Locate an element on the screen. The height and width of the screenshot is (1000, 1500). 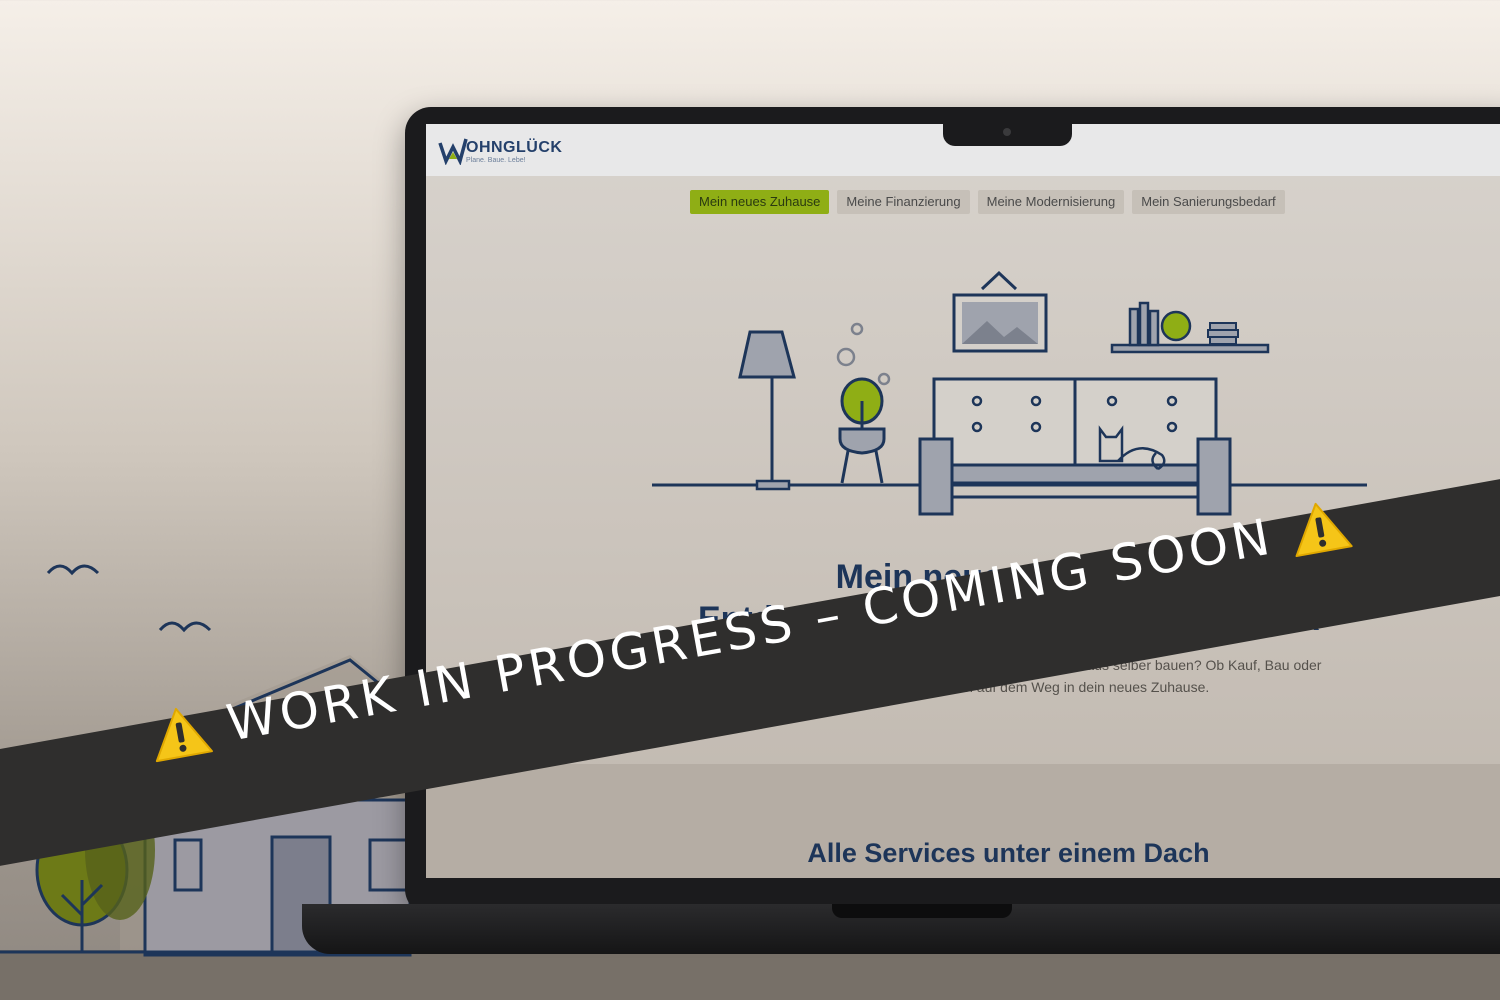
logo-roof-icon is located at coordinates (453, 151).